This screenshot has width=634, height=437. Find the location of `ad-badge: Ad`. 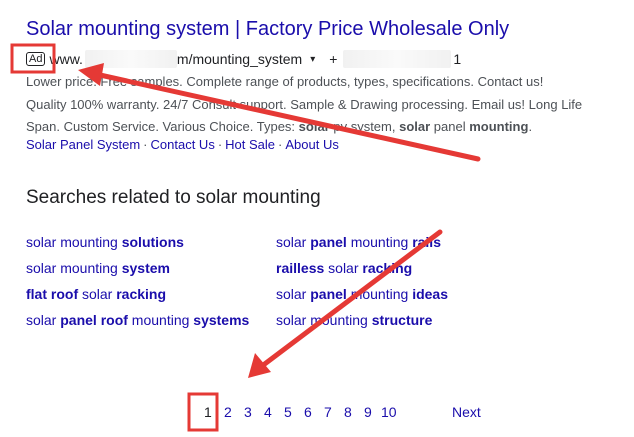

ad-badge: Ad is located at coordinates (36, 59).